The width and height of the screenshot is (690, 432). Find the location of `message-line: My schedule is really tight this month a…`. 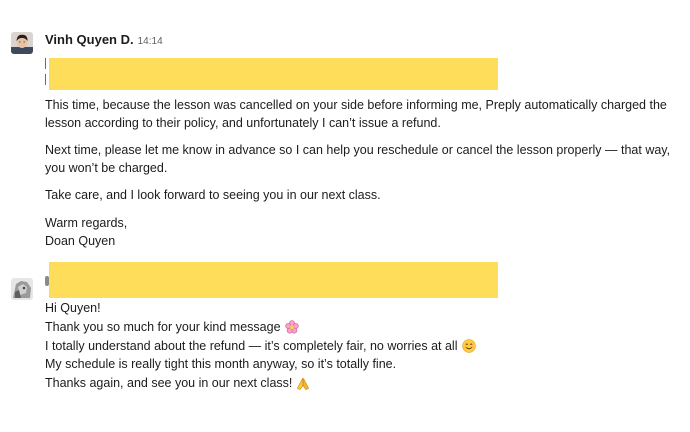

message-line: My schedule is really tight this month a… is located at coordinates (221, 364).